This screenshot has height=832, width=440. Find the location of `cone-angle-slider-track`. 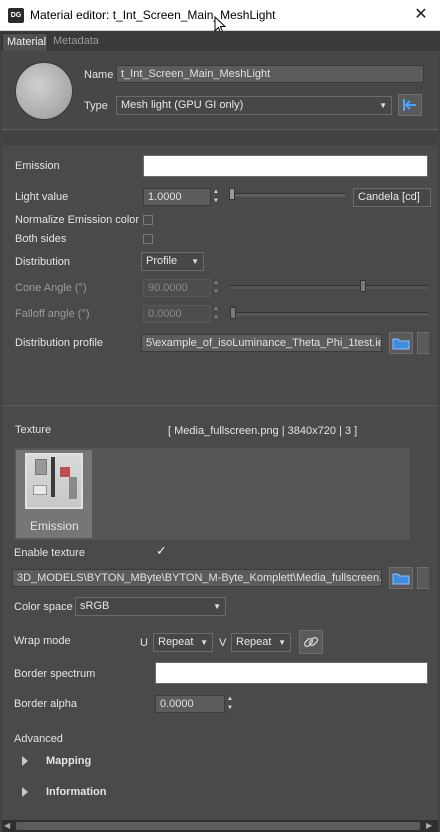

cone-angle-slider-track is located at coordinates (329, 287).